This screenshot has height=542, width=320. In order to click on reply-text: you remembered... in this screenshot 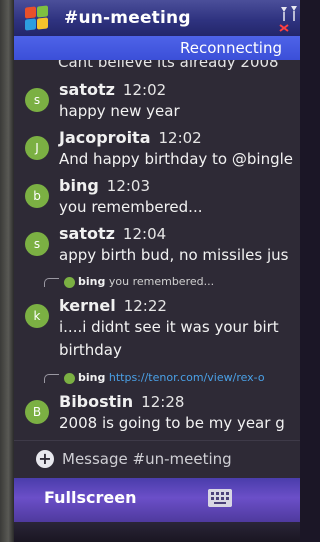, I will do `click(161, 281)`.